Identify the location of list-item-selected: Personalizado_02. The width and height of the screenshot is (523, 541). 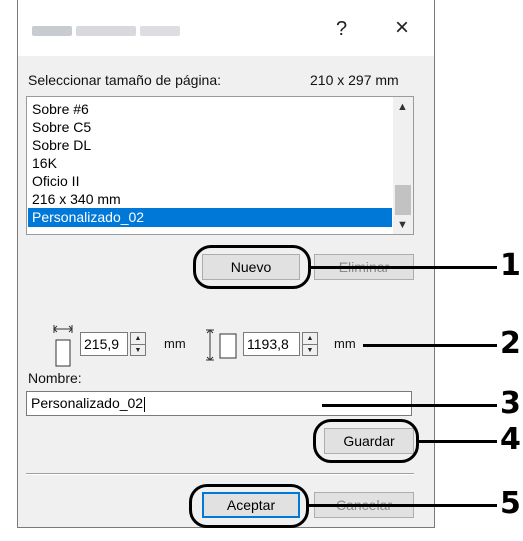
(210, 217).